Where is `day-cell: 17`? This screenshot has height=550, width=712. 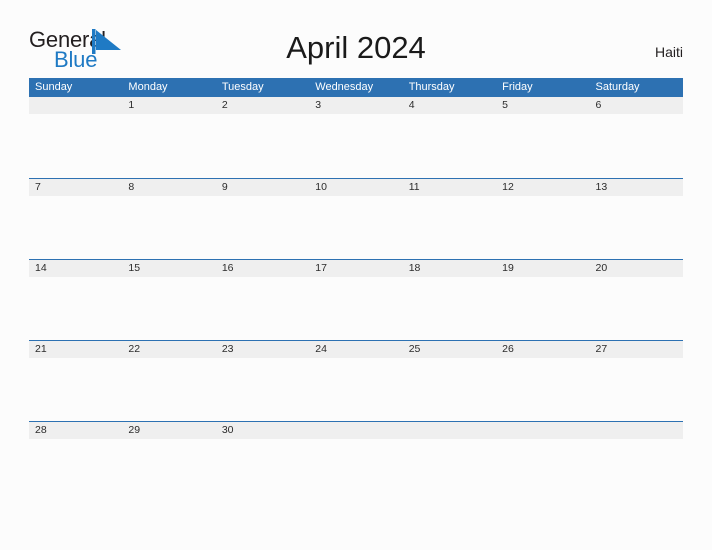
day-cell: 17 is located at coordinates (356, 300).